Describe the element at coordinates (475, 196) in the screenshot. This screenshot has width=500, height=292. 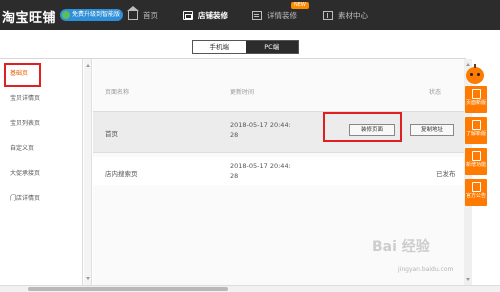
I see `toolbar-label: 官方公告` at that location.